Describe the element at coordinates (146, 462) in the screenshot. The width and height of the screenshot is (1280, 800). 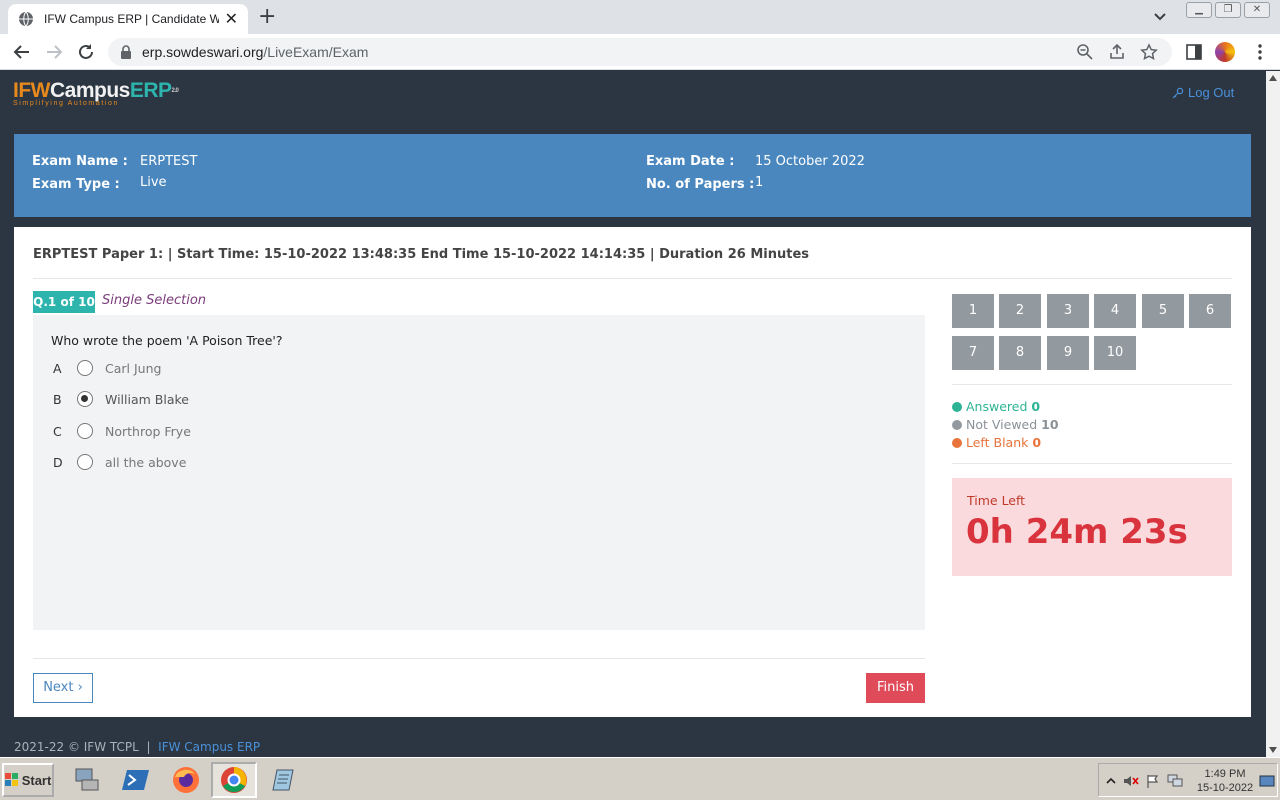
I see `option-text: all the above` at that location.